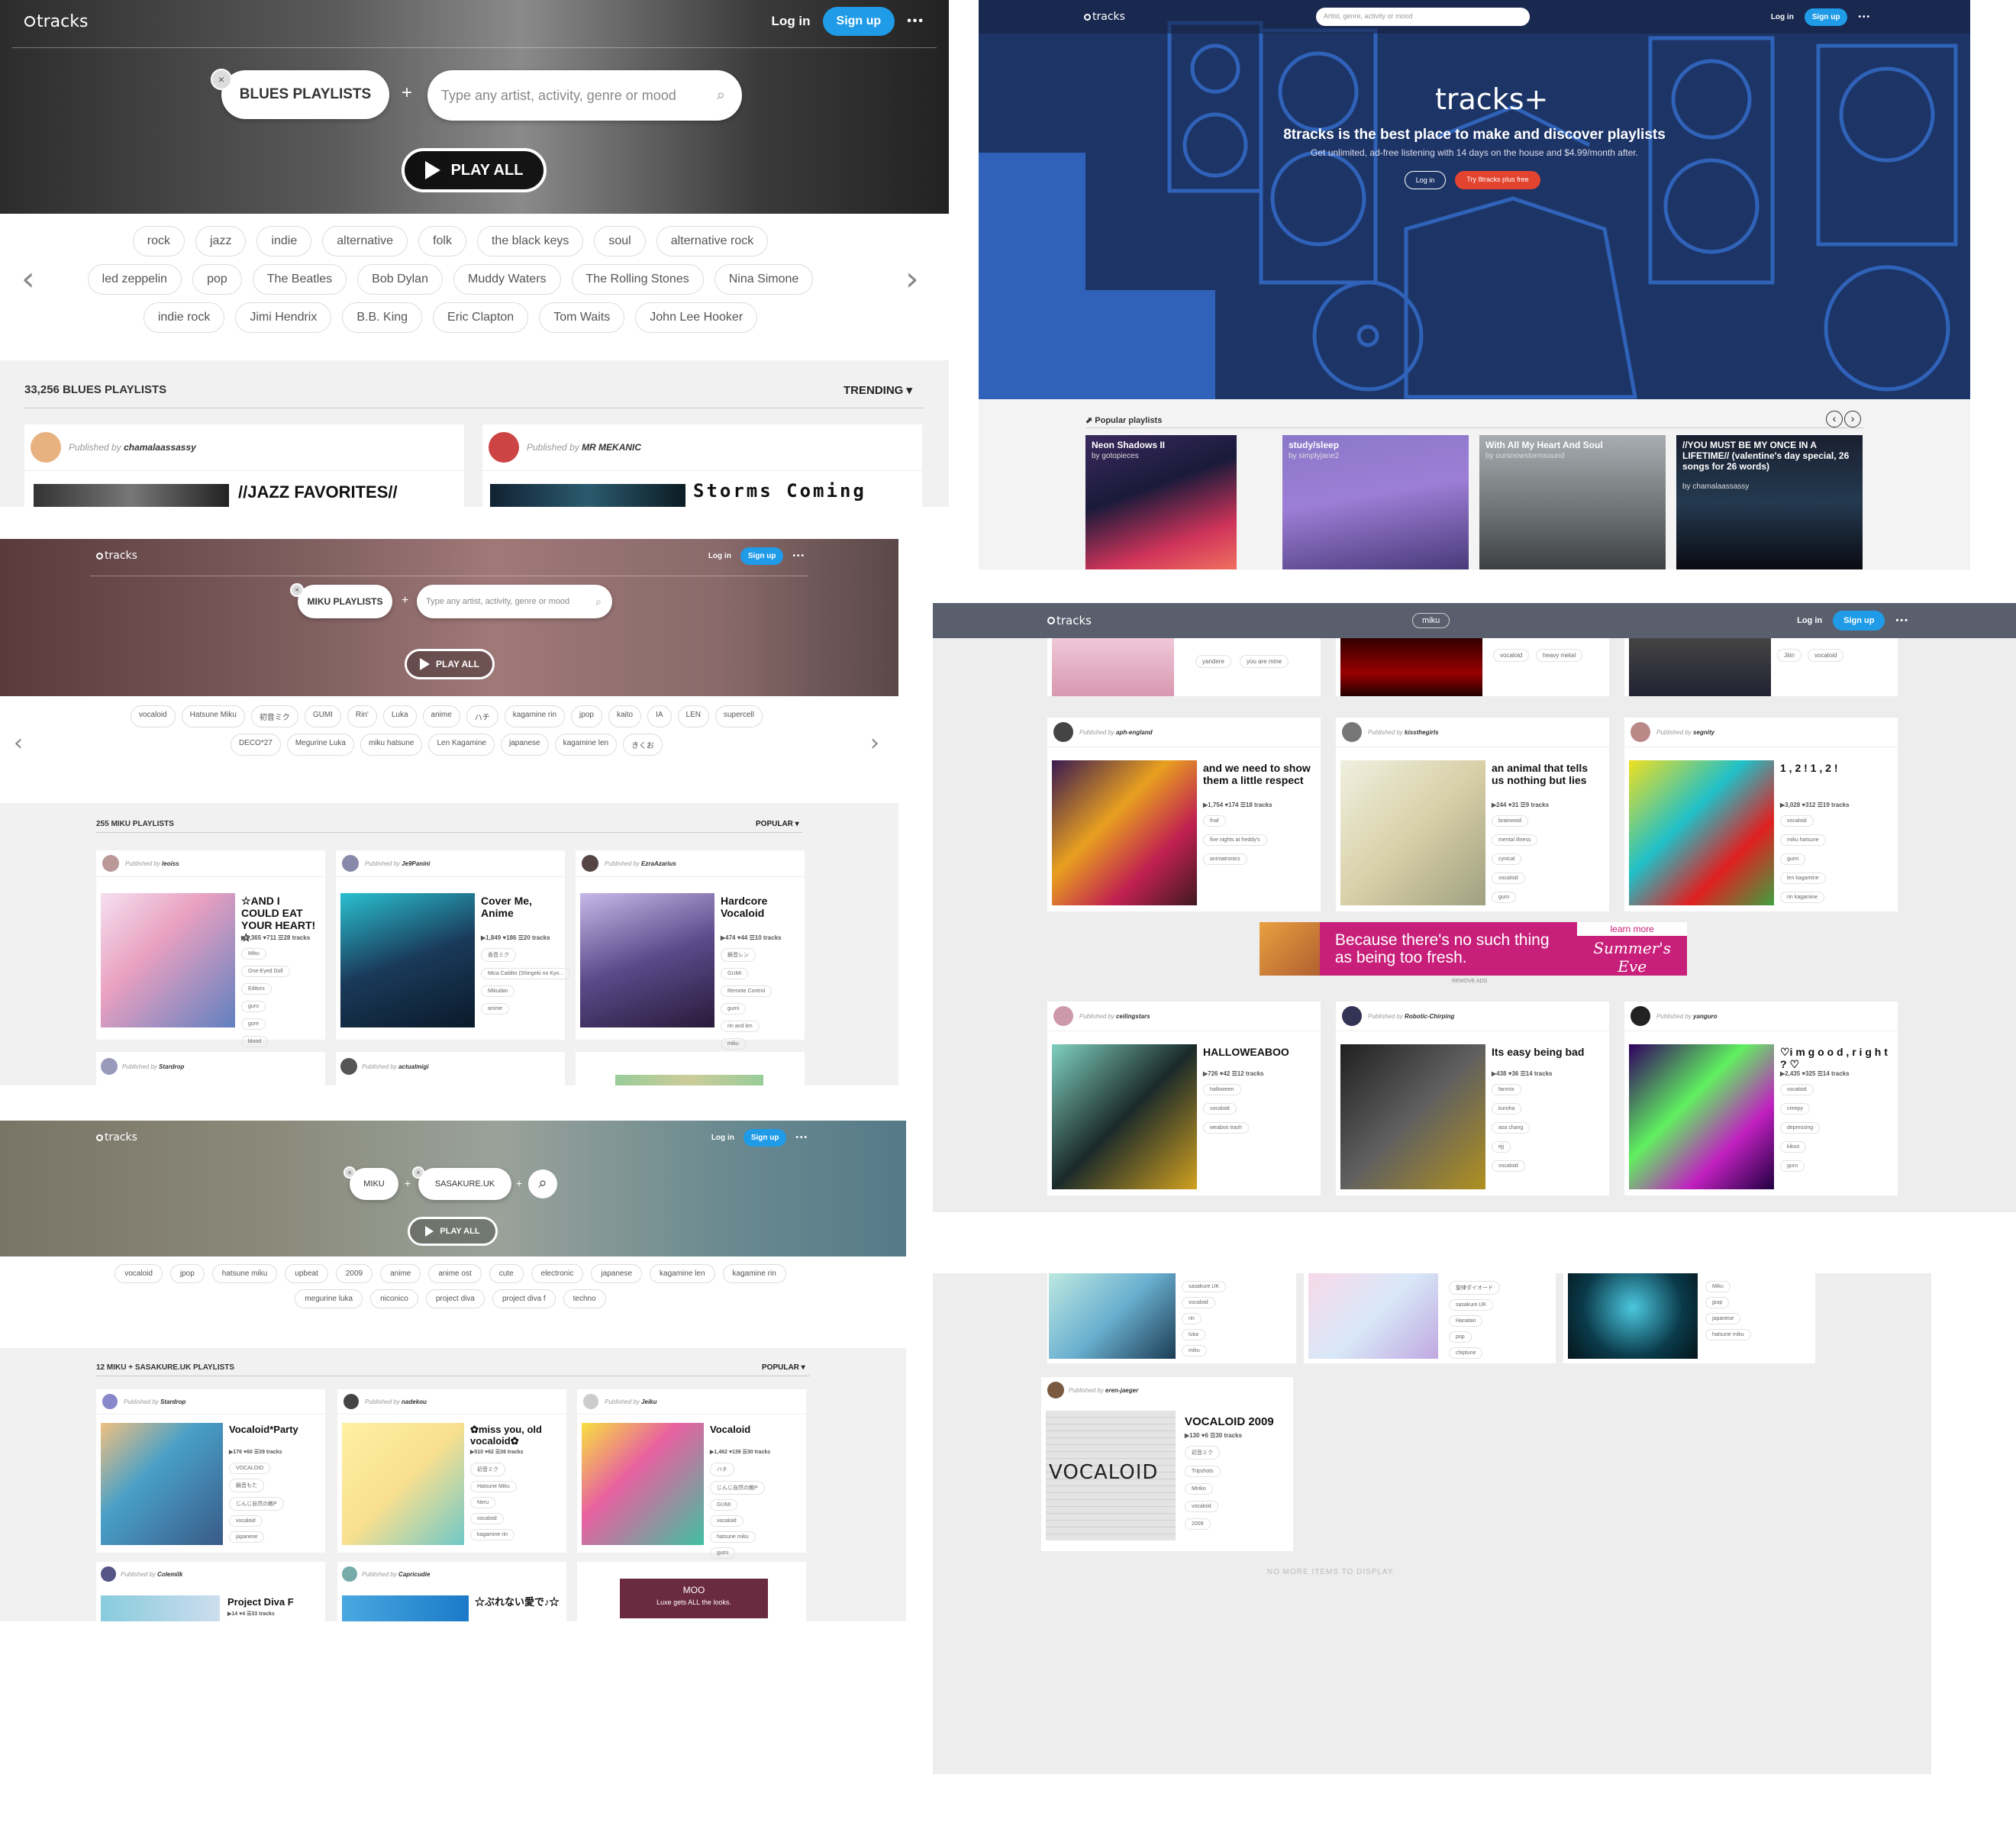 The width and height of the screenshot is (2016, 1829). What do you see at coordinates (682, 1273) in the screenshot?
I see `tag-chip: kagamine len` at bounding box center [682, 1273].